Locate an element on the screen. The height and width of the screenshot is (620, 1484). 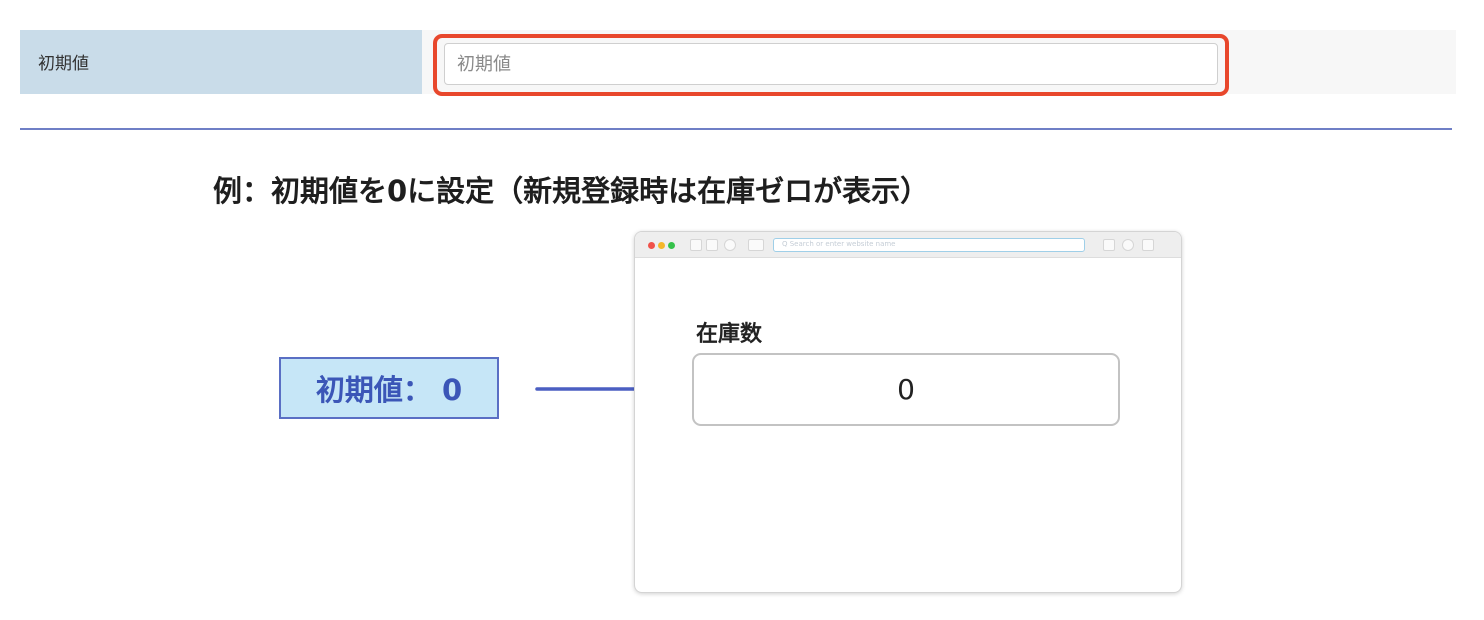
stock-count-value: 0 is located at coordinates (906, 389).